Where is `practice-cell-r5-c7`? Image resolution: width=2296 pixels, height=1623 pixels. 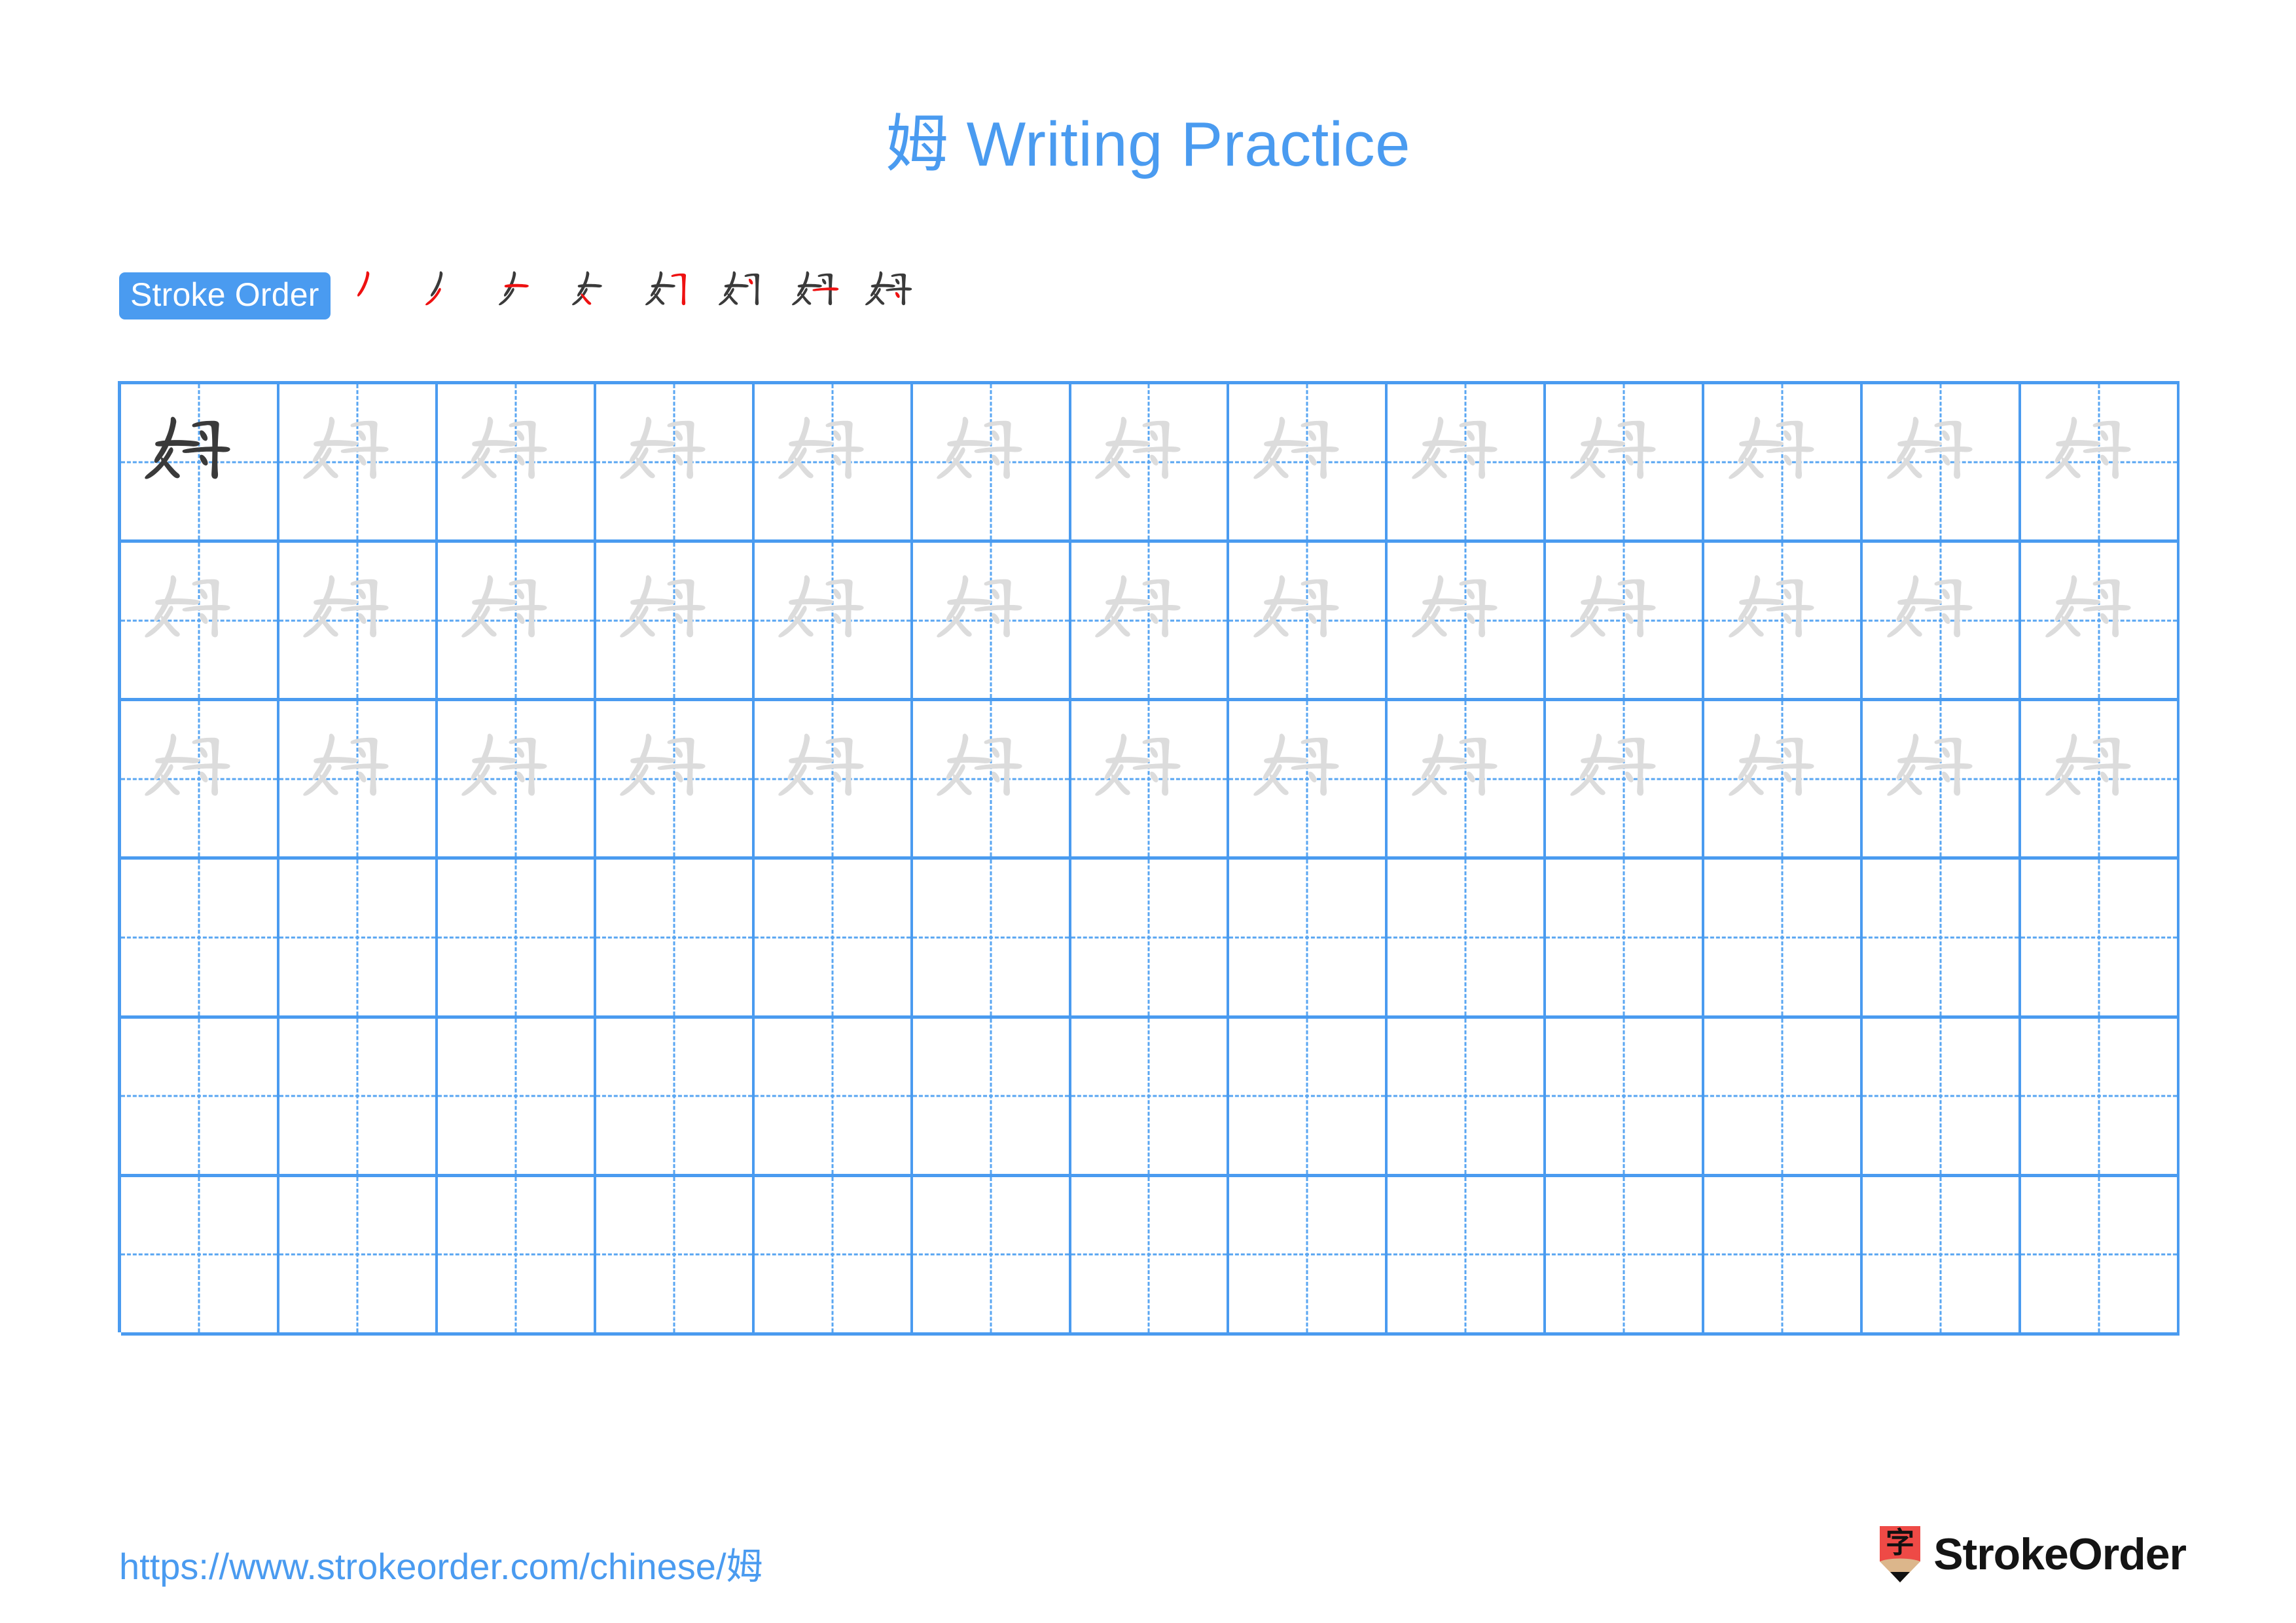
practice-cell-r5-c7 is located at coordinates (1150, 1096).